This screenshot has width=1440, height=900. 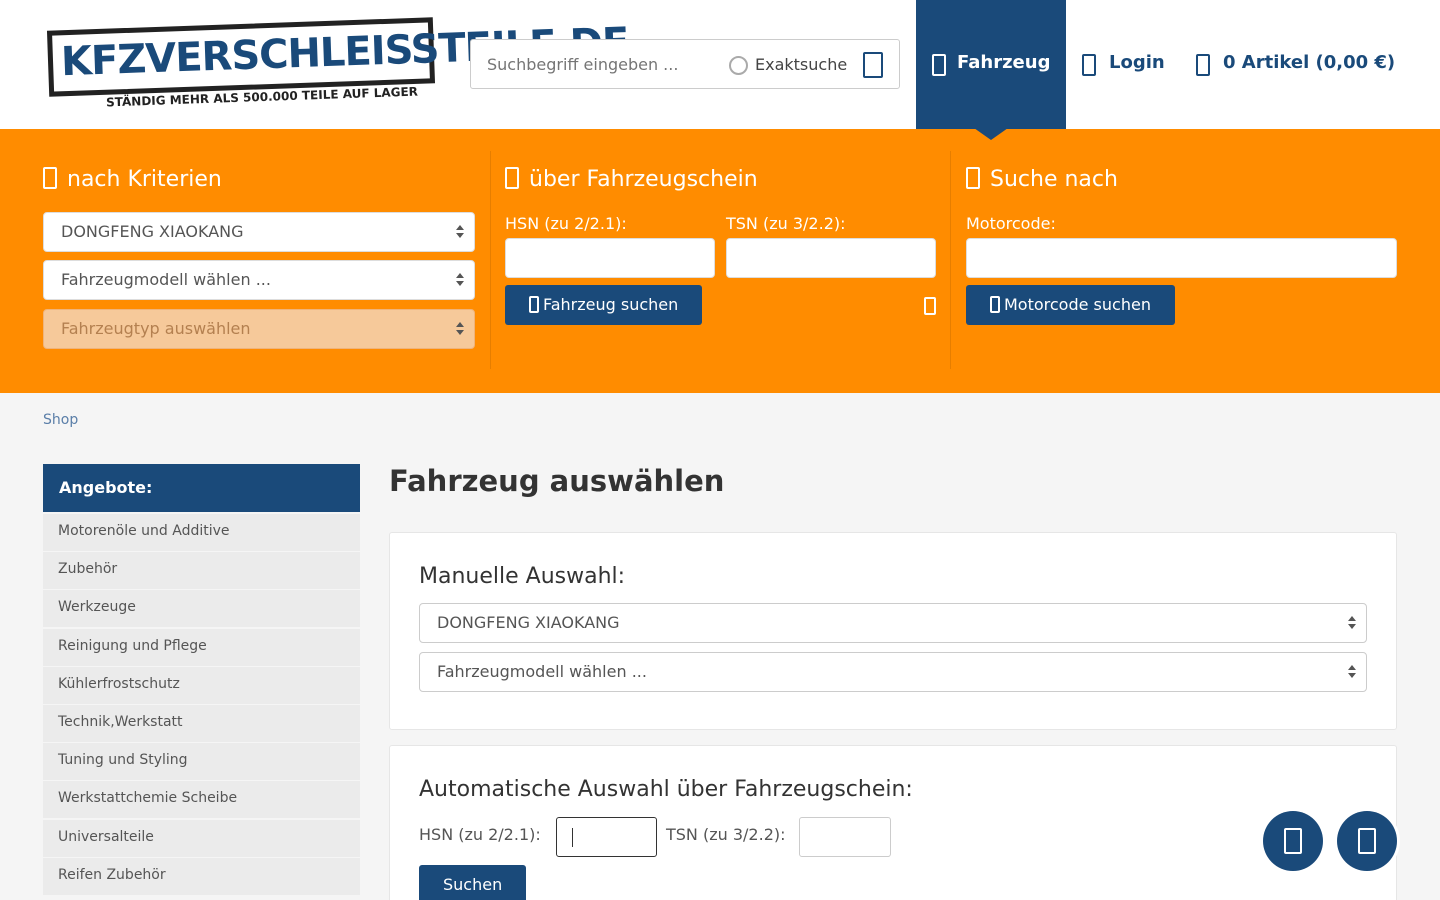 I want to click on user-icon, so click(x=1089, y=65).